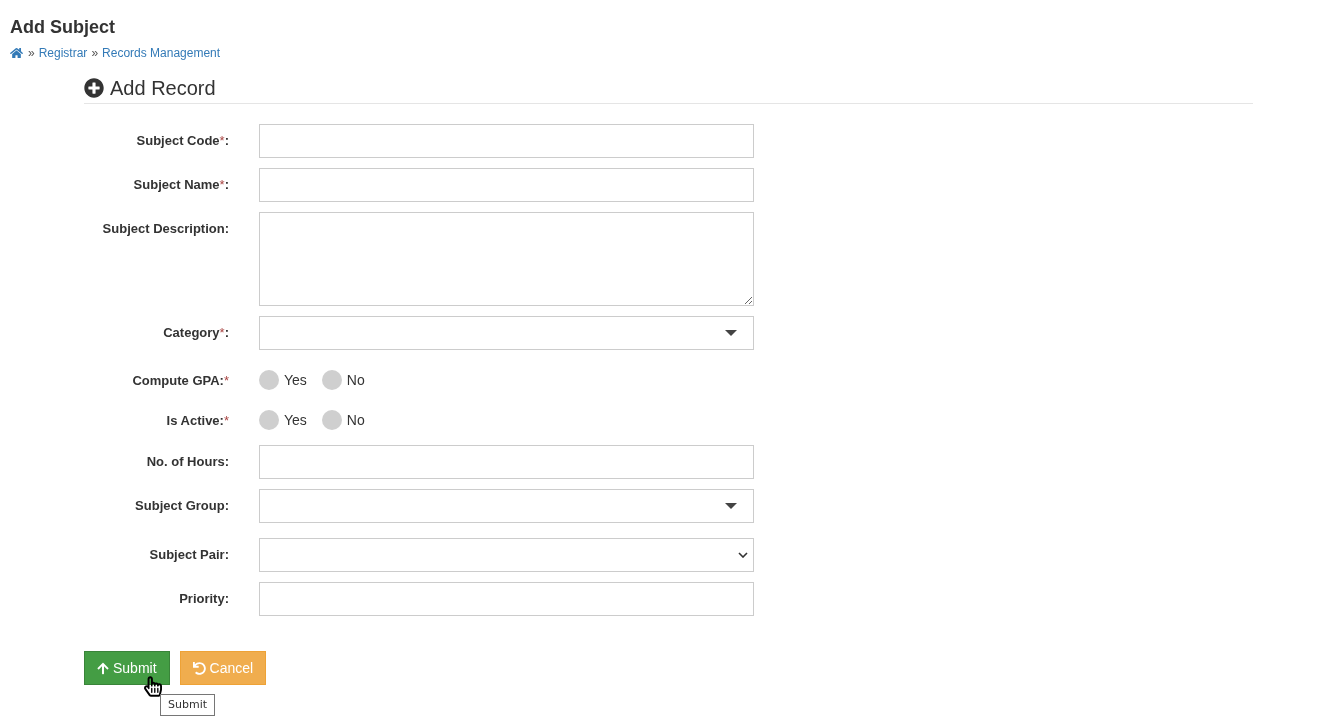  I want to click on field-label: Is Active:*, so click(197, 421).